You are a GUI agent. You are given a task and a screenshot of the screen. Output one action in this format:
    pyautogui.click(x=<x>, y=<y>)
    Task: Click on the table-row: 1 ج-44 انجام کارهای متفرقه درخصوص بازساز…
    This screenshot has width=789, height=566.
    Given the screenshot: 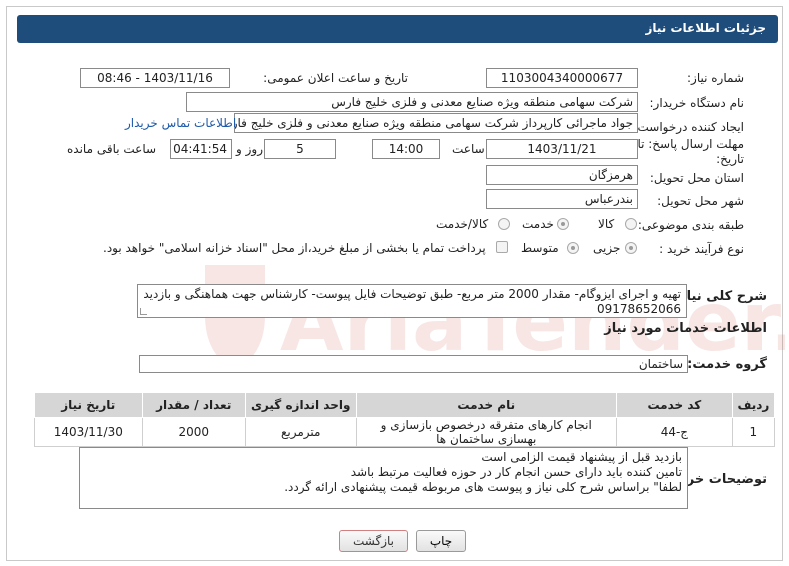 What is the action you would take?
    pyautogui.click(x=405, y=432)
    